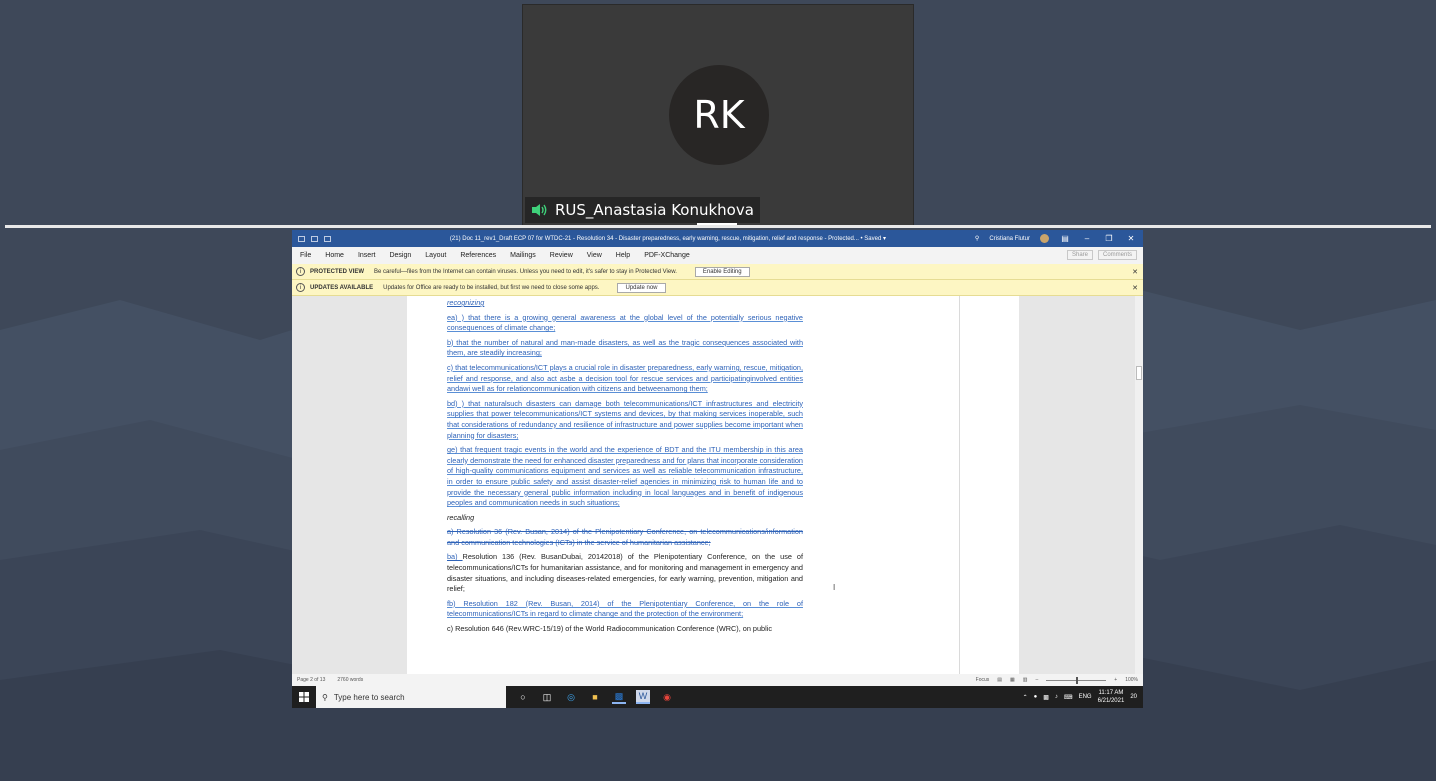  What do you see at coordinates (300, 271) in the screenshot?
I see `shield-info-icon: i` at bounding box center [300, 271].